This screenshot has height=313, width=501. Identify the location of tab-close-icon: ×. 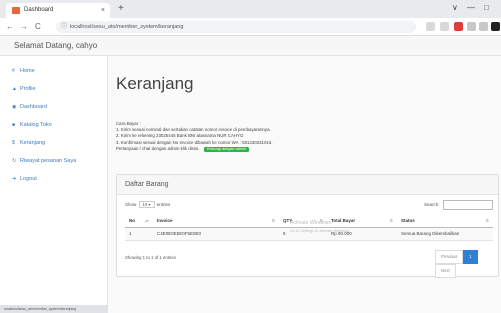
(103, 10).